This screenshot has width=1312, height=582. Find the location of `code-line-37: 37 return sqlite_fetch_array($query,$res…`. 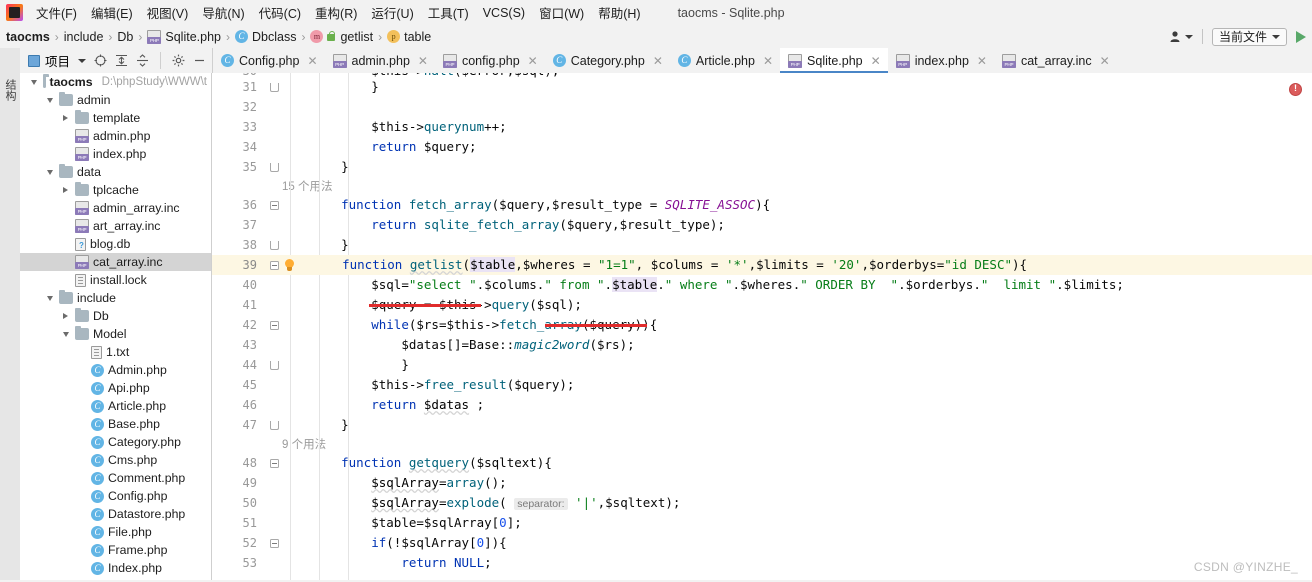

code-line-37: 37 return sqlite_fetch_array($query,$res… is located at coordinates (762, 225).